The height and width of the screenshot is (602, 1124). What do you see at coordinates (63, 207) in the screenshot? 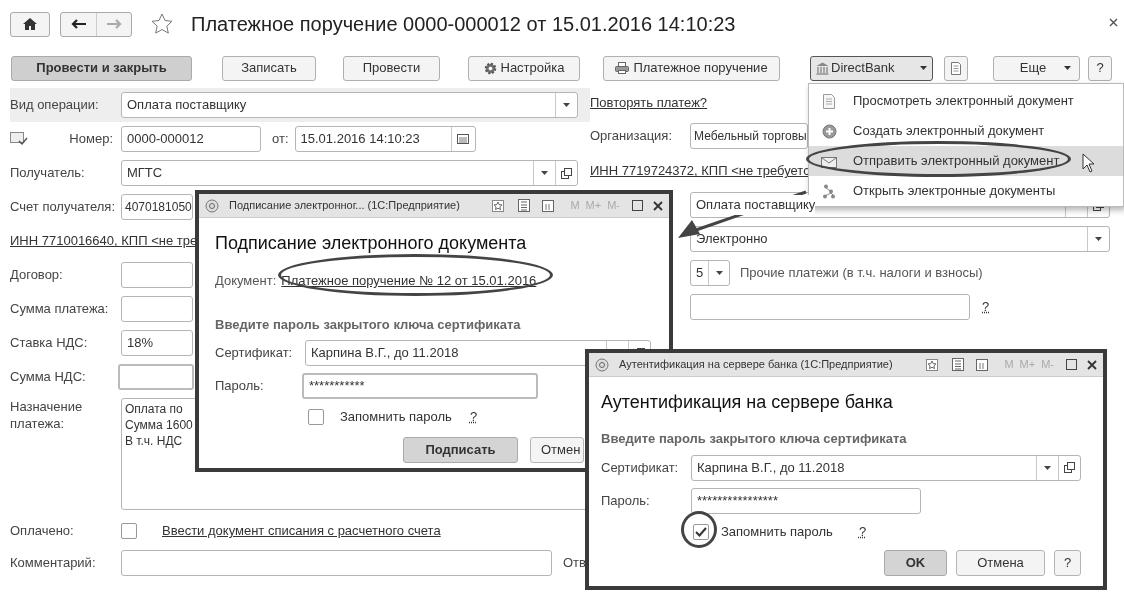
I see `field-label: Счет получателя:` at bounding box center [63, 207].